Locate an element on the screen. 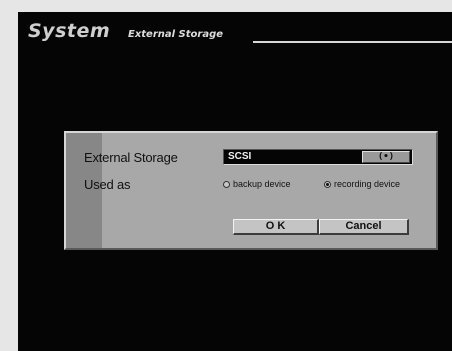 The width and height of the screenshot is (452, 351). page-subtitle: External Storage is located at coordinates (176, 34).